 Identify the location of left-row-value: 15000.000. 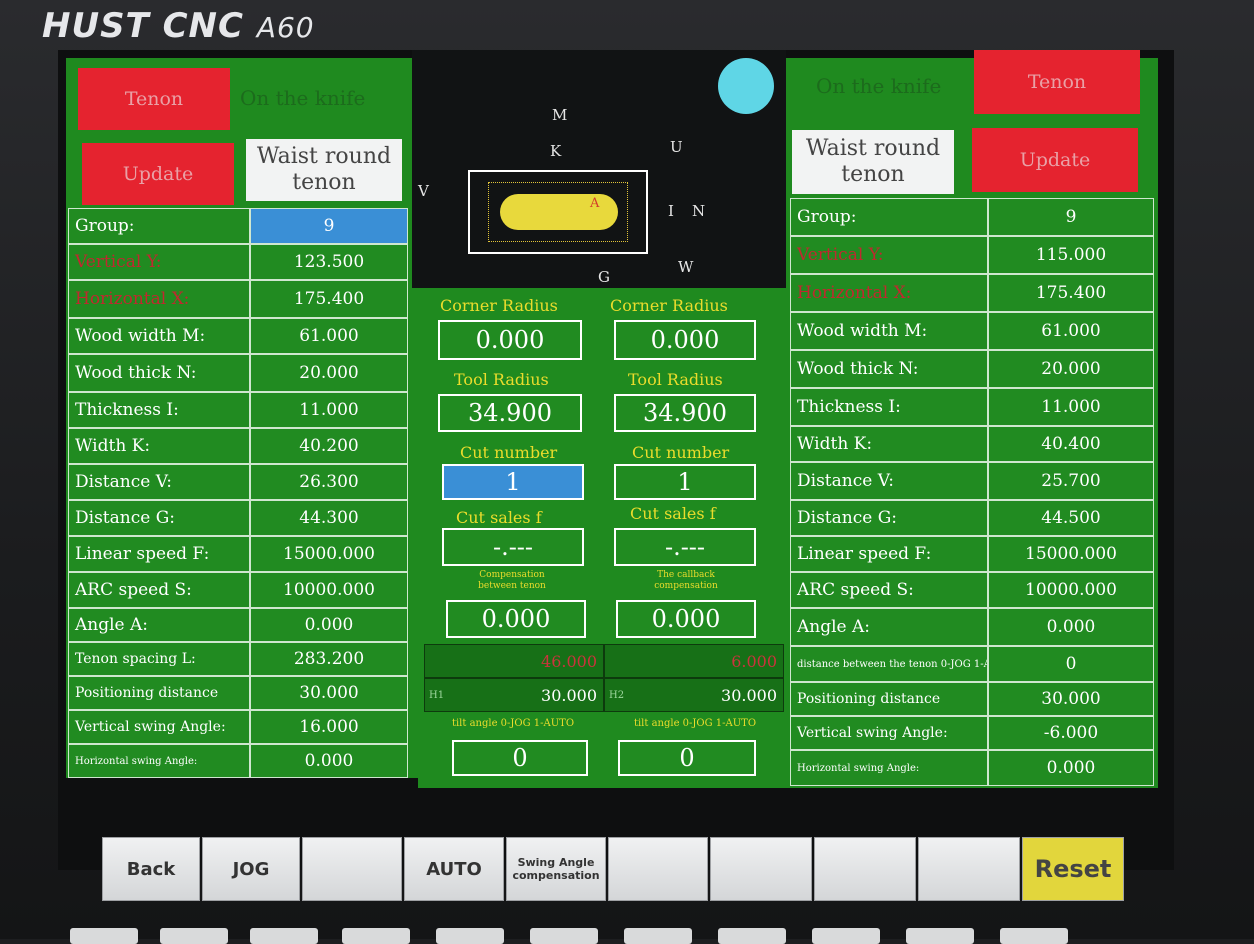
(329, 554).